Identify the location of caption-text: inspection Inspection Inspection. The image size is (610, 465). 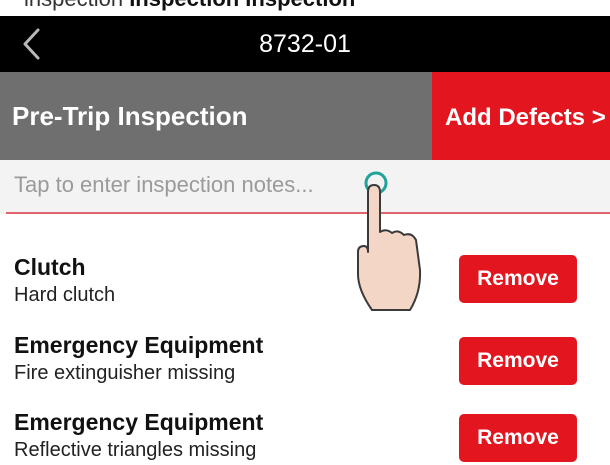
(189, 6).